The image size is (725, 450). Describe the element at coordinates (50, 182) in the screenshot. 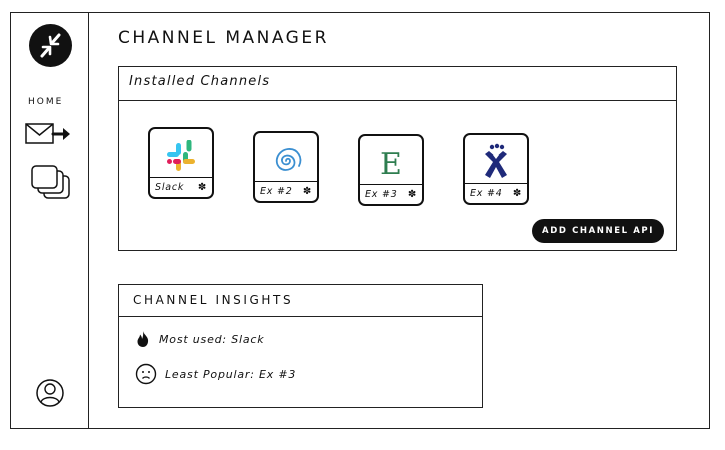

I see `stack-icon` at that location.